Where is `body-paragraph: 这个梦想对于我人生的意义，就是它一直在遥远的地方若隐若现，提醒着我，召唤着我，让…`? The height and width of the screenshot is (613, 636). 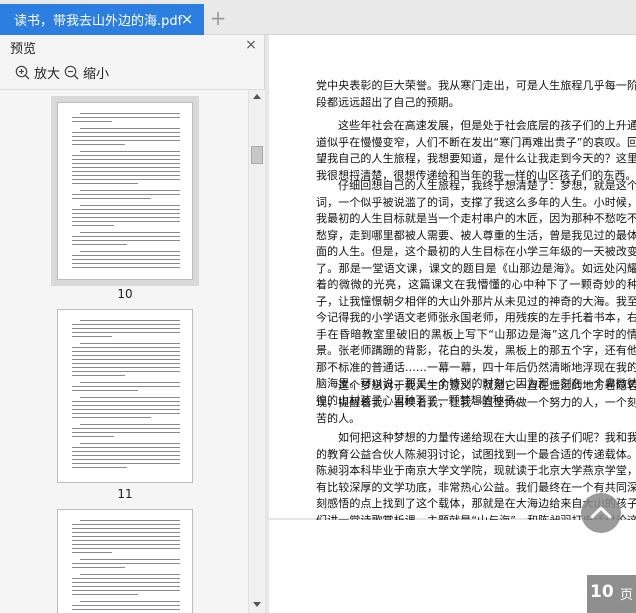 body-paragraph: 这个梦想对于我人生的意义，就是它一直在遥远的地方若隐若现，提醒着我，召唤着我，让… is located at coordinates (476, 402).